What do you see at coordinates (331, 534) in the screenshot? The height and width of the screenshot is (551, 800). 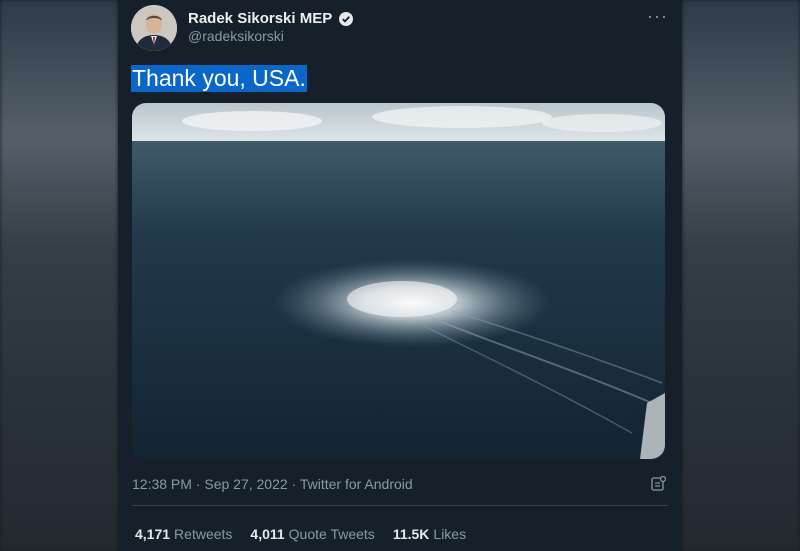 I see `quotes-label: Quote Tweets` at bounding box center [331, 534].